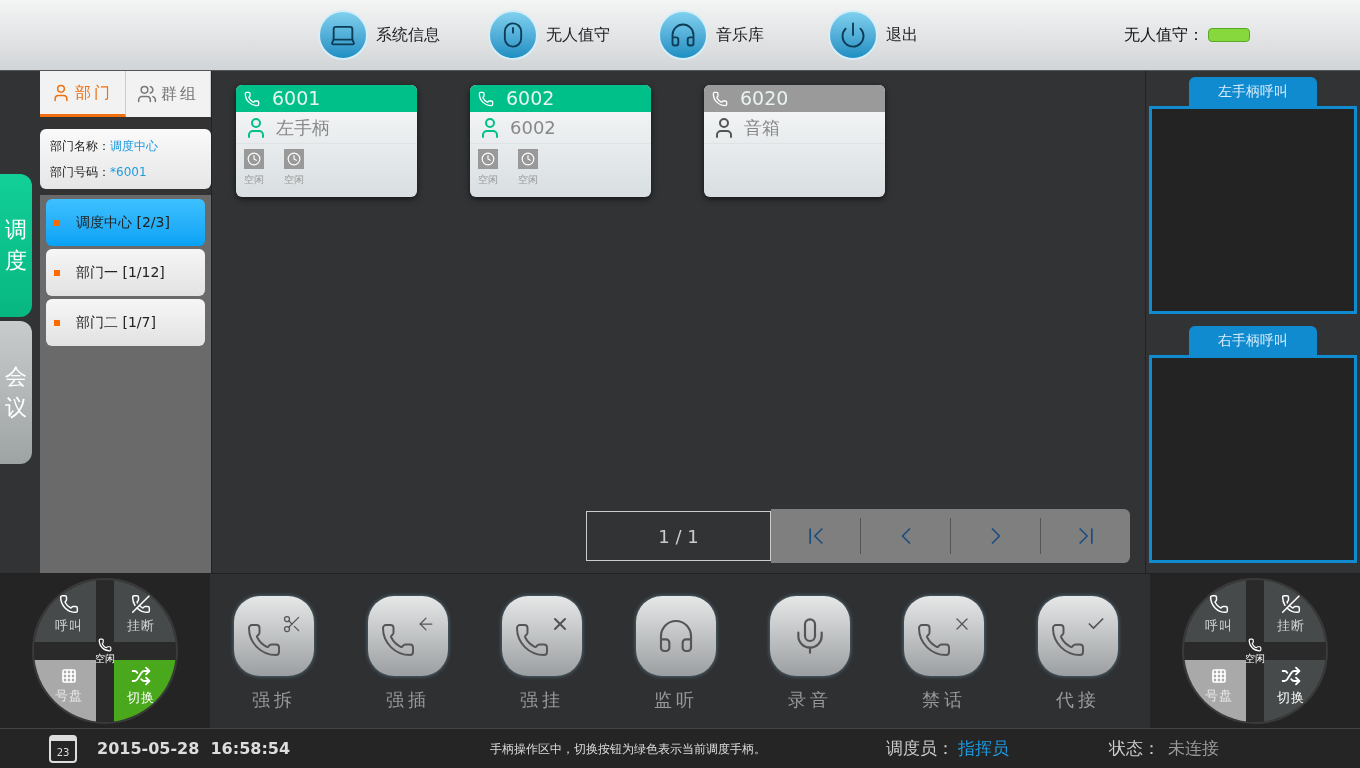  I want to click on power-icon, so click(853, 35).